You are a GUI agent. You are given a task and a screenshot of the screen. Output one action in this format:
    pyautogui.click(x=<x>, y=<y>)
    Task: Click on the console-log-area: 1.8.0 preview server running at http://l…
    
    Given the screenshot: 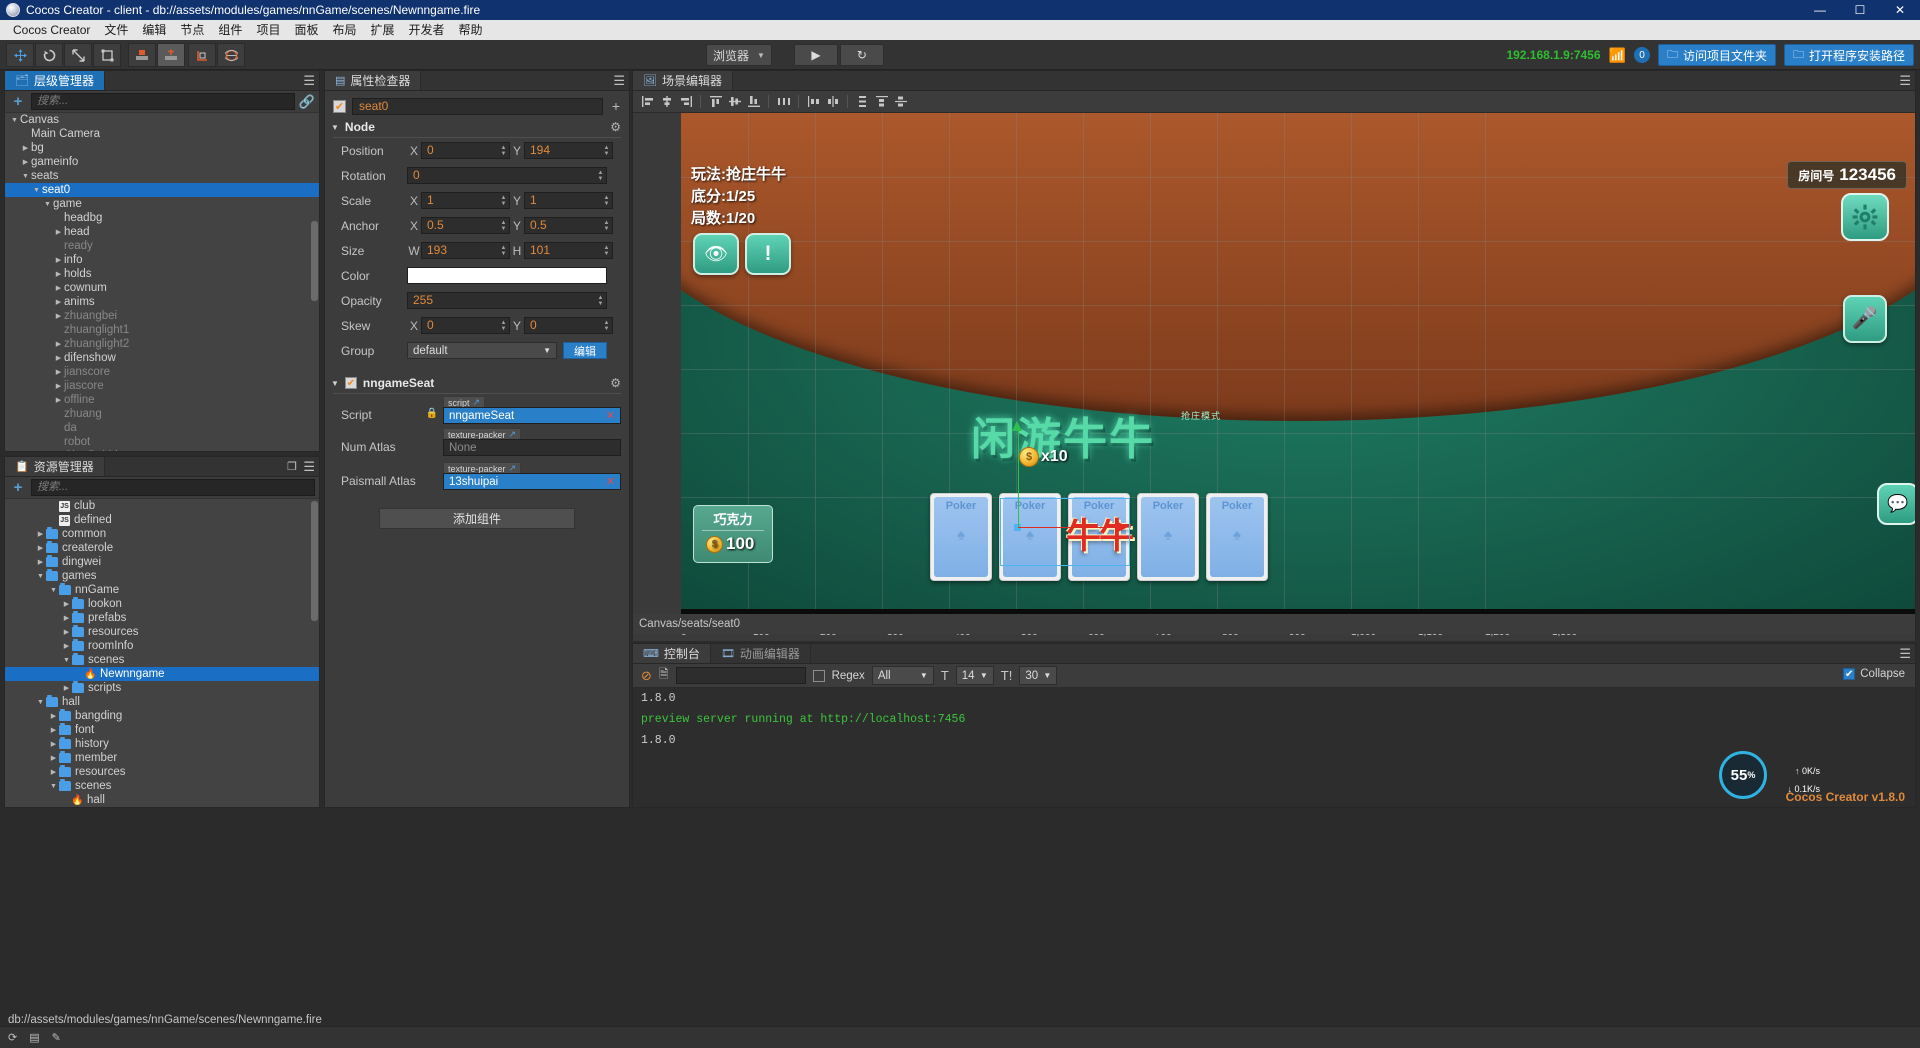 What is the action you would take?
    pyautogui.click(x=1274, y=747)
    